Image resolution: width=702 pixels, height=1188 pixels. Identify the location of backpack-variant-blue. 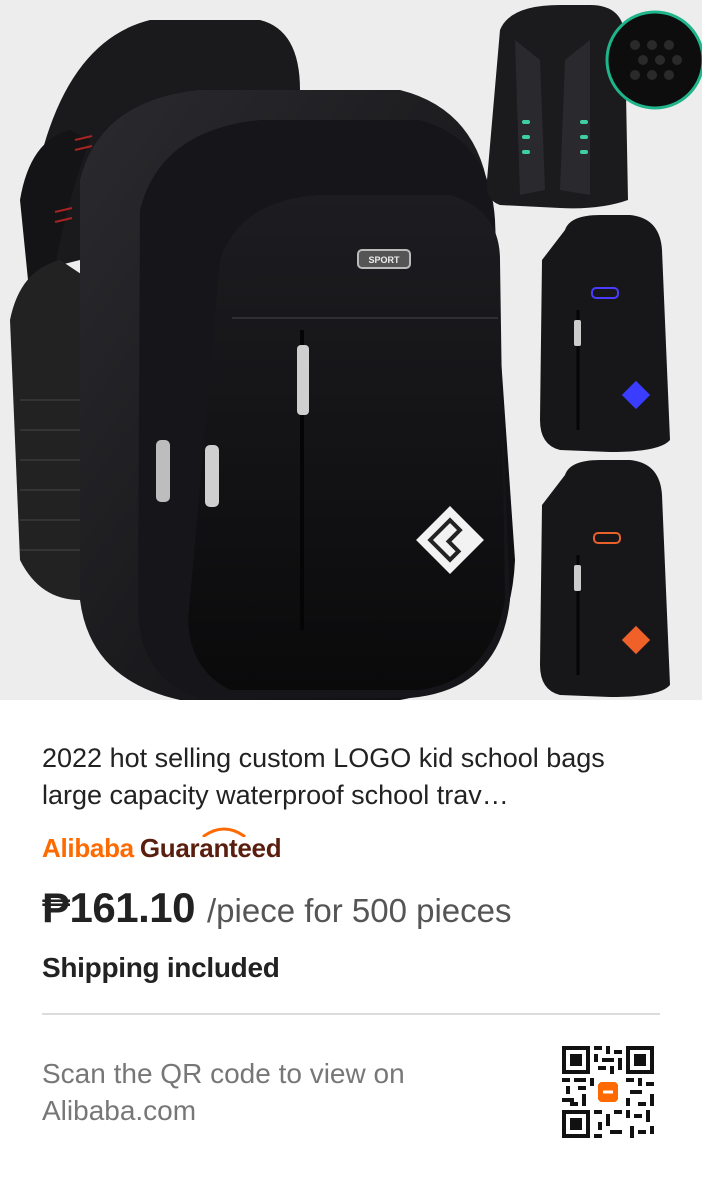
(605, 333).